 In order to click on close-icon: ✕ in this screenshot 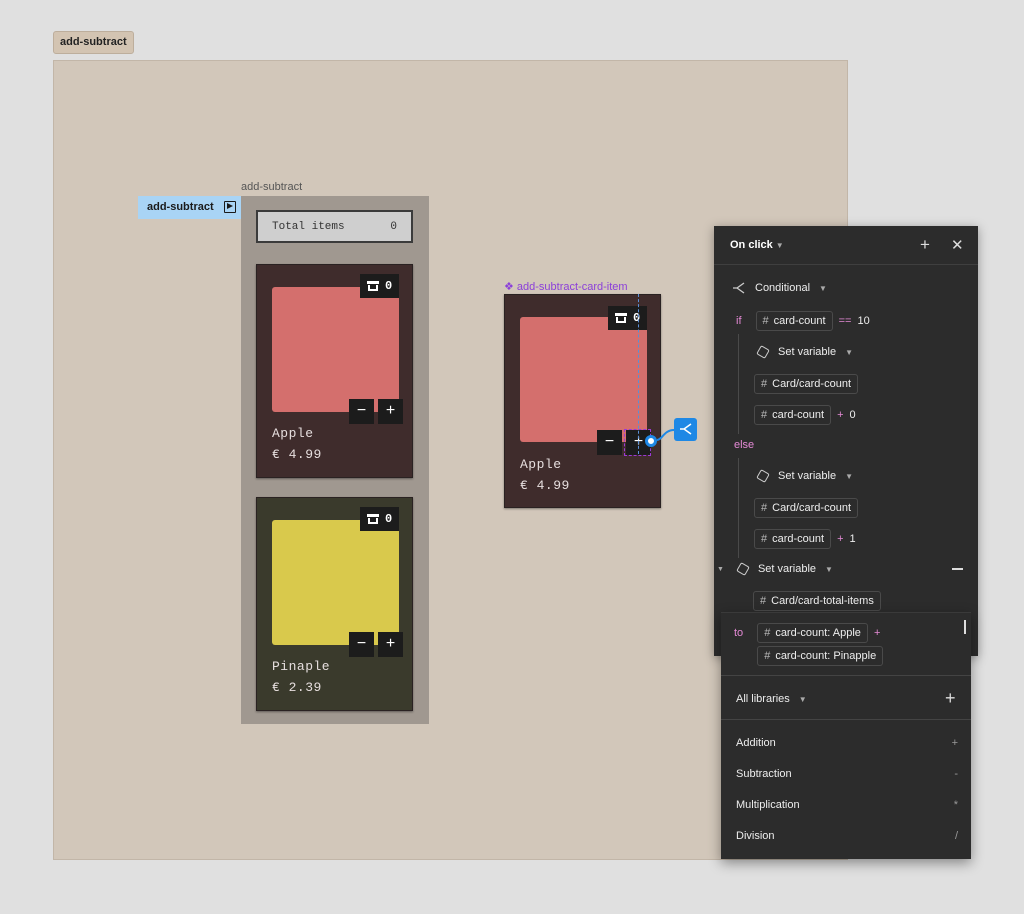, I will do `click(957, 245)`.